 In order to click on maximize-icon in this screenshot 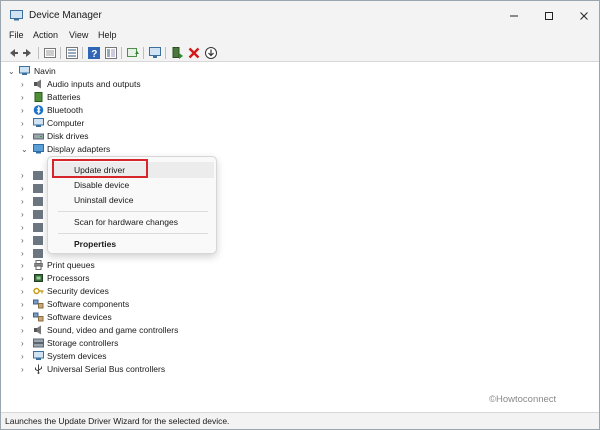, I will do `click(549, 16)`.